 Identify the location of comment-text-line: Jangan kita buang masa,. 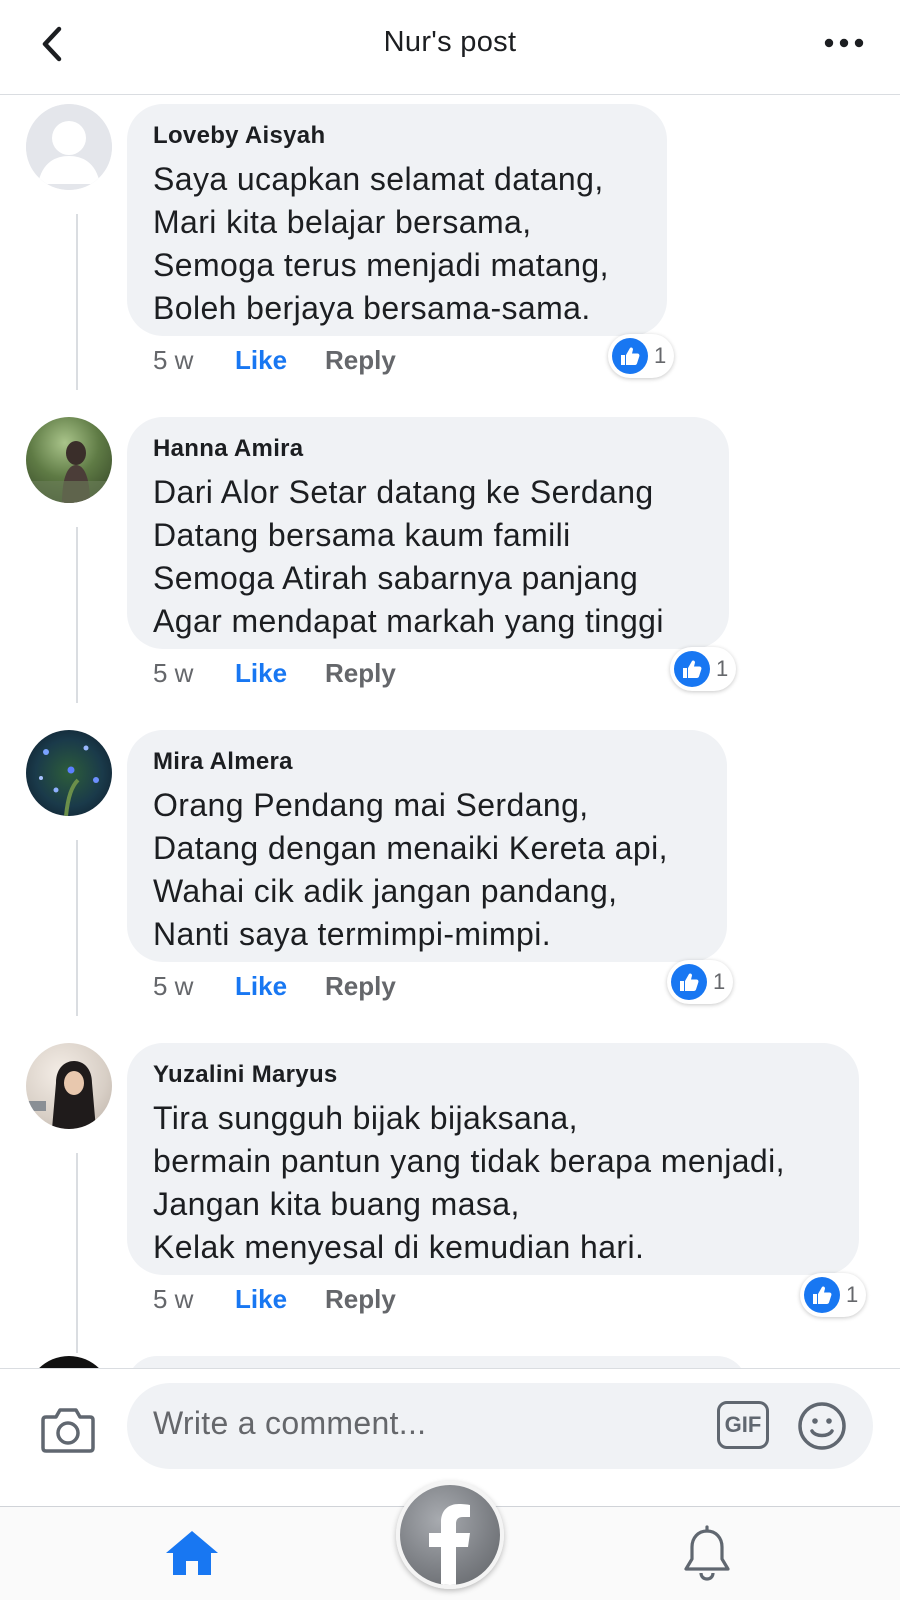
(336, 1204).